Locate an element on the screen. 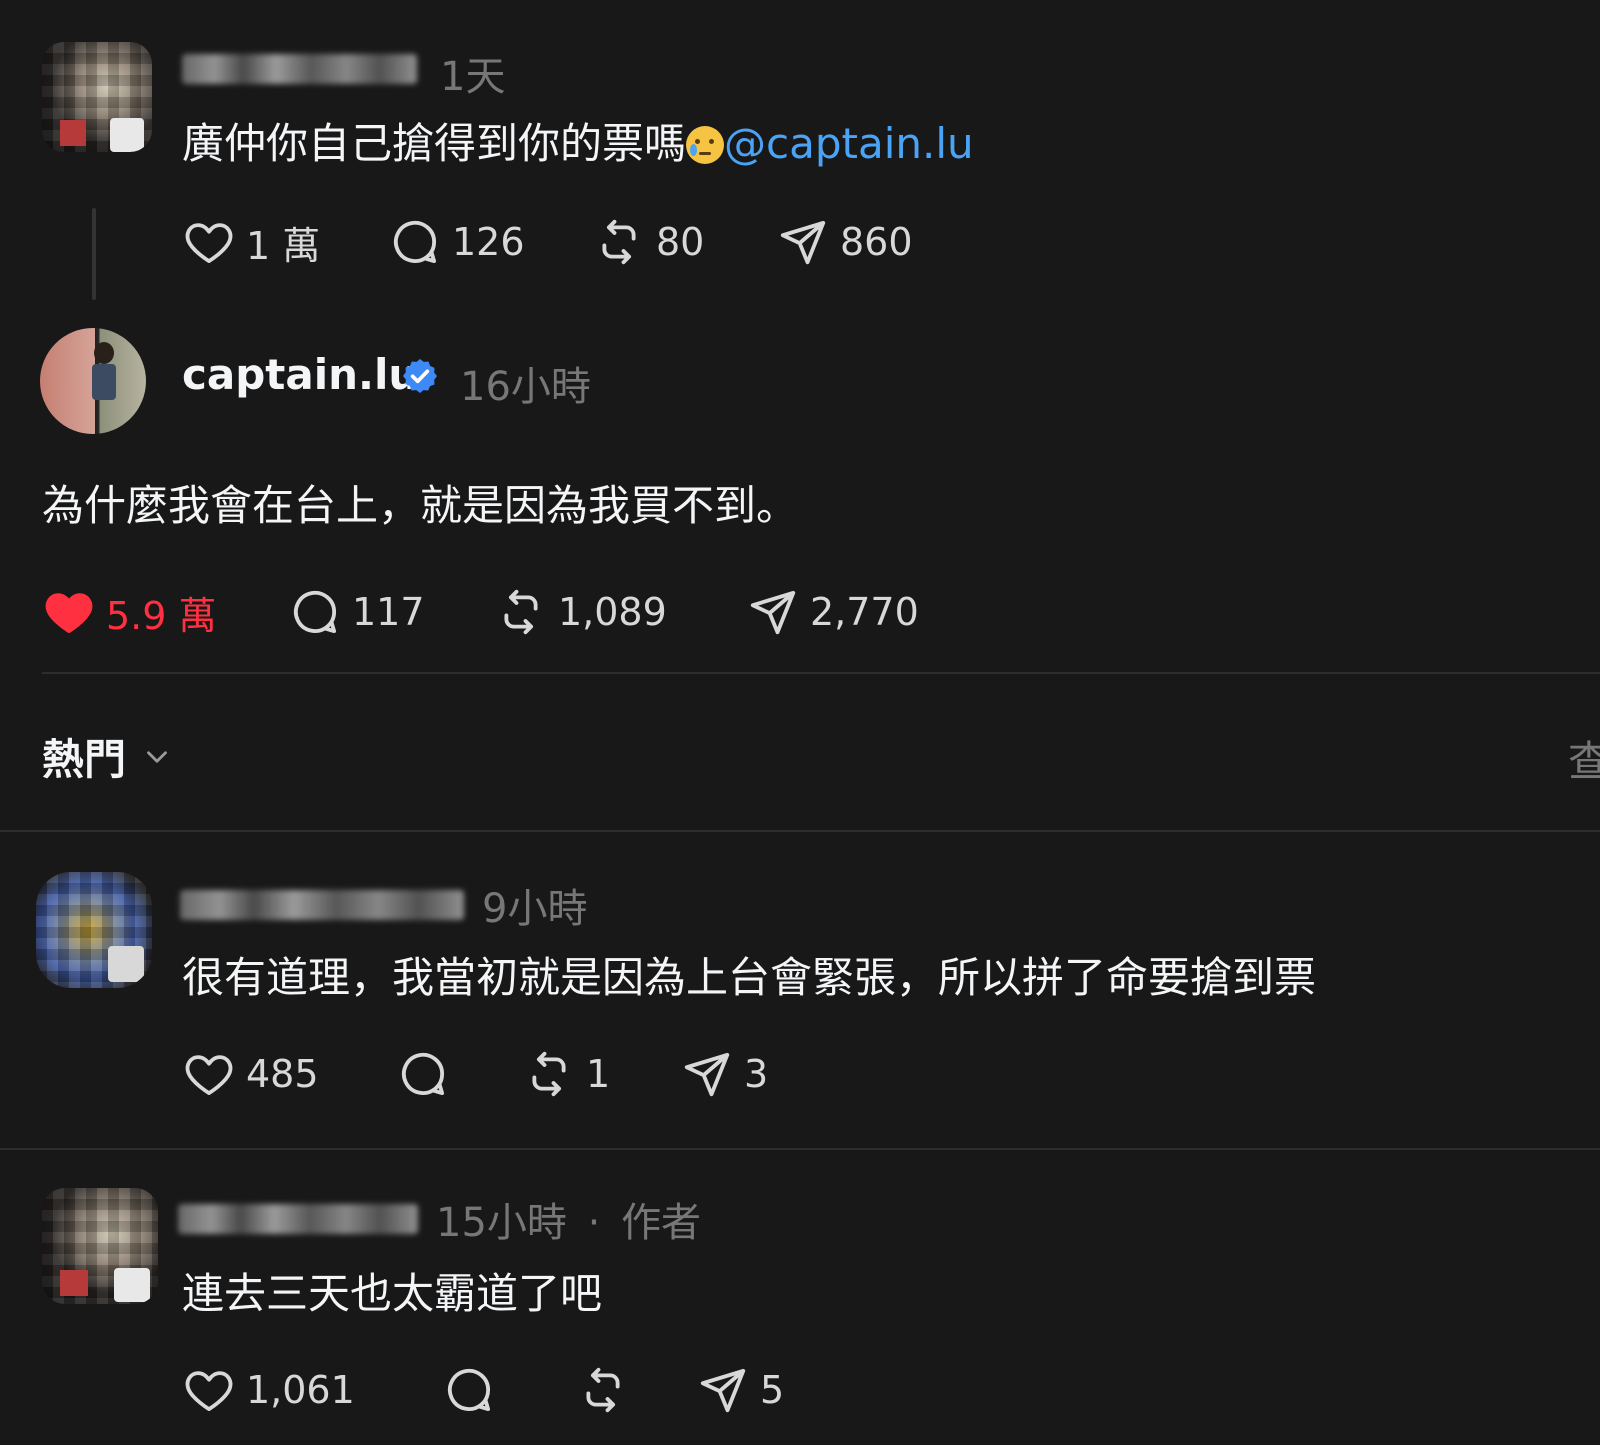  share-count: 860 is located at coordinates (876, 242).